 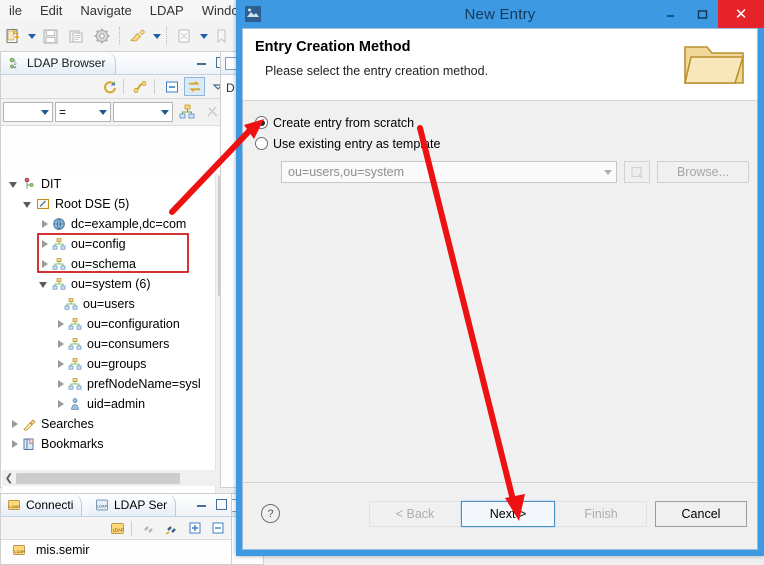 I want to click on radio-use-existing-entry: Use existing entry as template, so click(x=500, y=143).